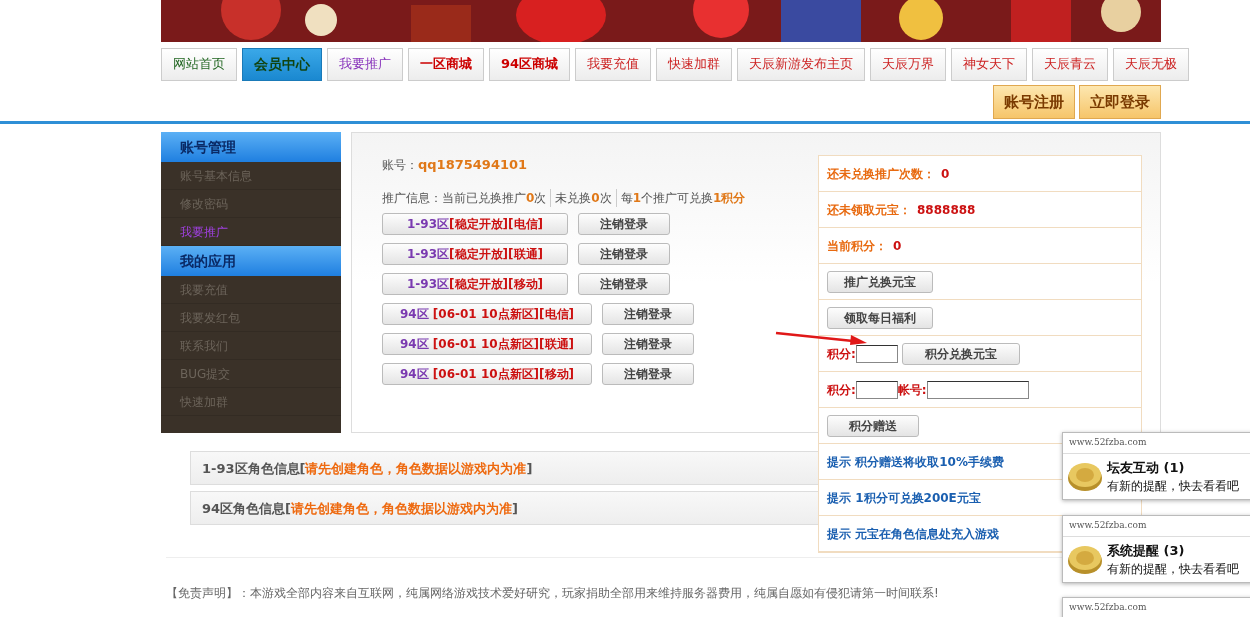  What do you see at coordinates (1146, 467) in the screenshot?
I see `notification-title: 坛友互动 (1)` at bounding box center [1146, 467].